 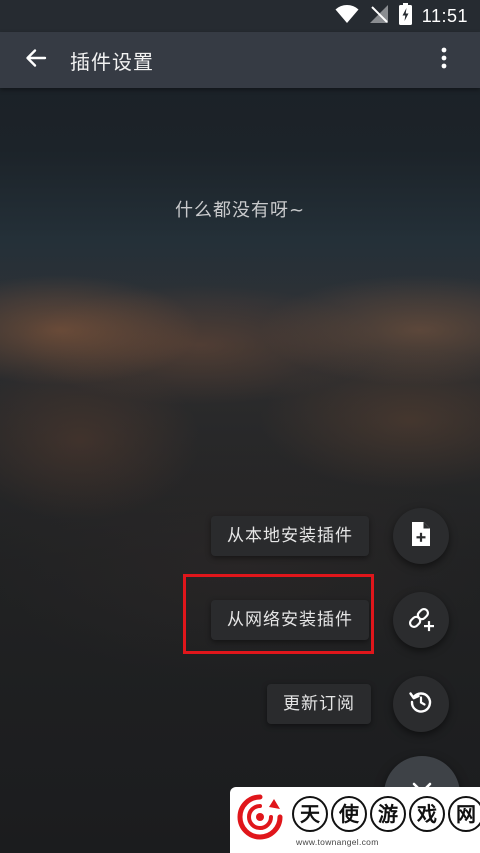 I want to click on watermark-char: 戏, so click(x=427, y=814).